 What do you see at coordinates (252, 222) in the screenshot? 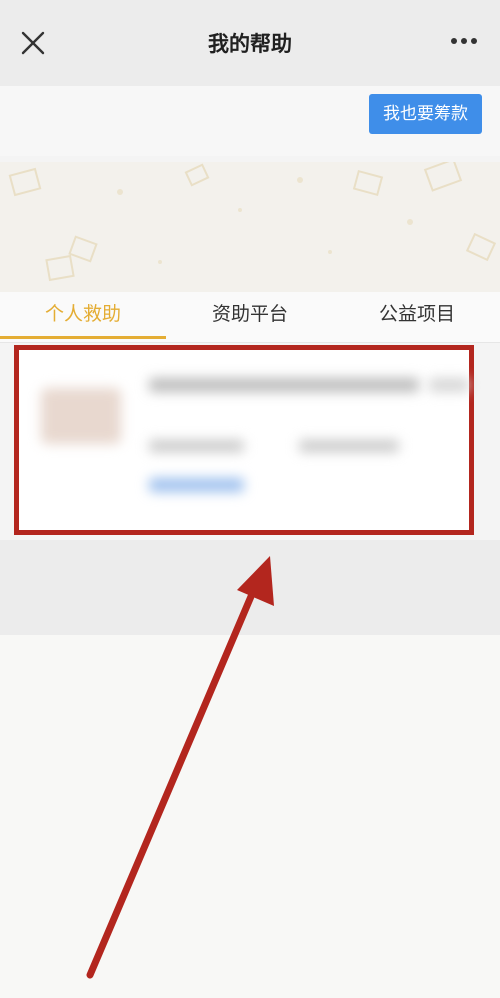
I see `confetti-pattern` at bounding box center [252, 222].